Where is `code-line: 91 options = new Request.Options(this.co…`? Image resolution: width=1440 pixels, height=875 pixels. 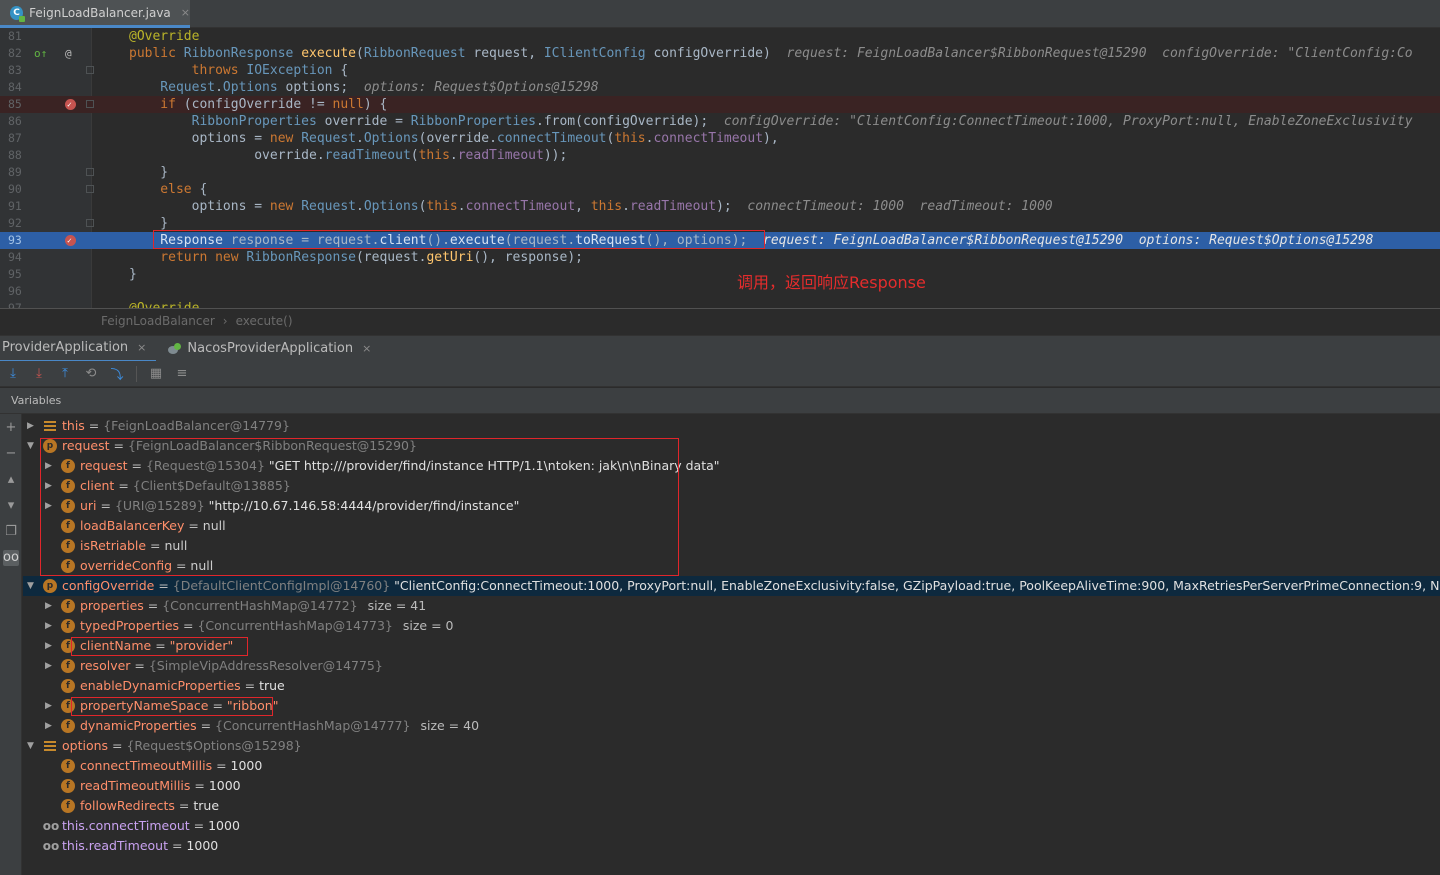
code-line: 91 options = new Request.Options(this.co… is located at coordinates (720, 206).